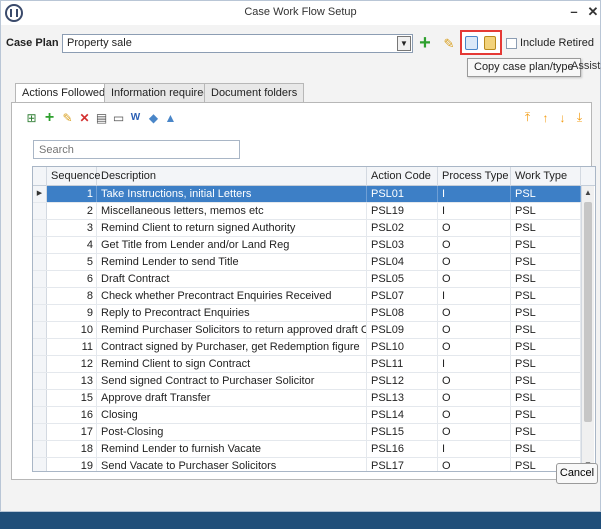  I want to click on cell-action-code: PSL13, so click(402, 398).